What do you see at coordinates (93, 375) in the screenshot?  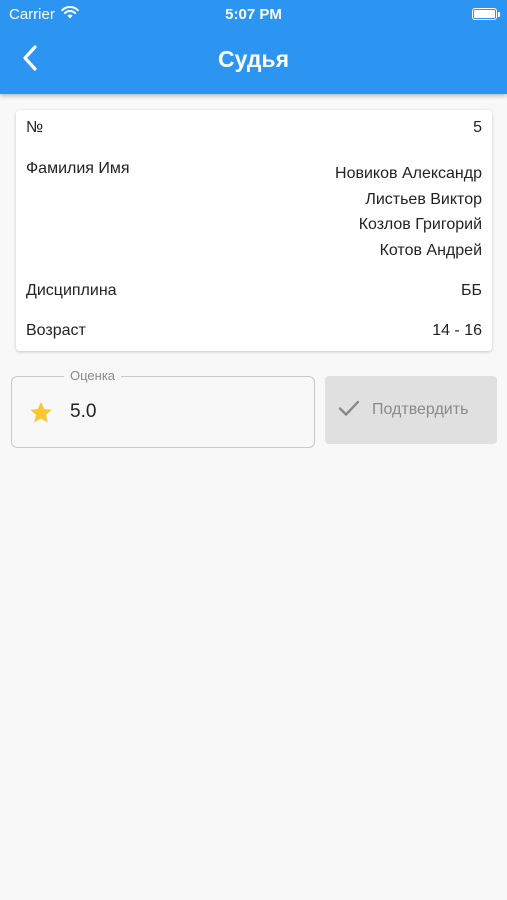 I see `rating-label: Оценка` at bounding box center [93, 375].